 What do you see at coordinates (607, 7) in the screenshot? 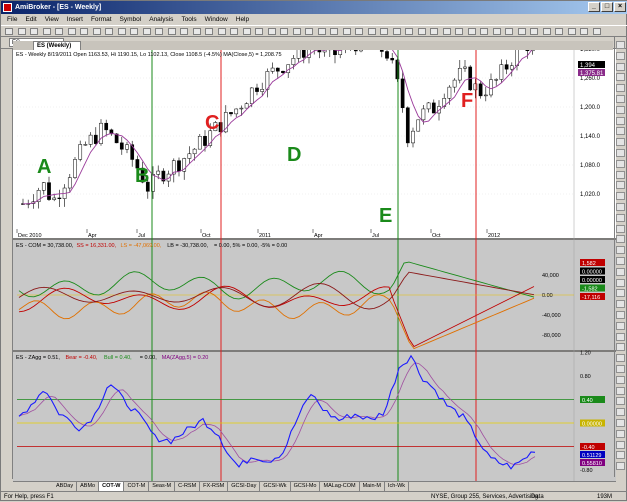
I see `maximize-button: □` at bounding box center [607, 7].